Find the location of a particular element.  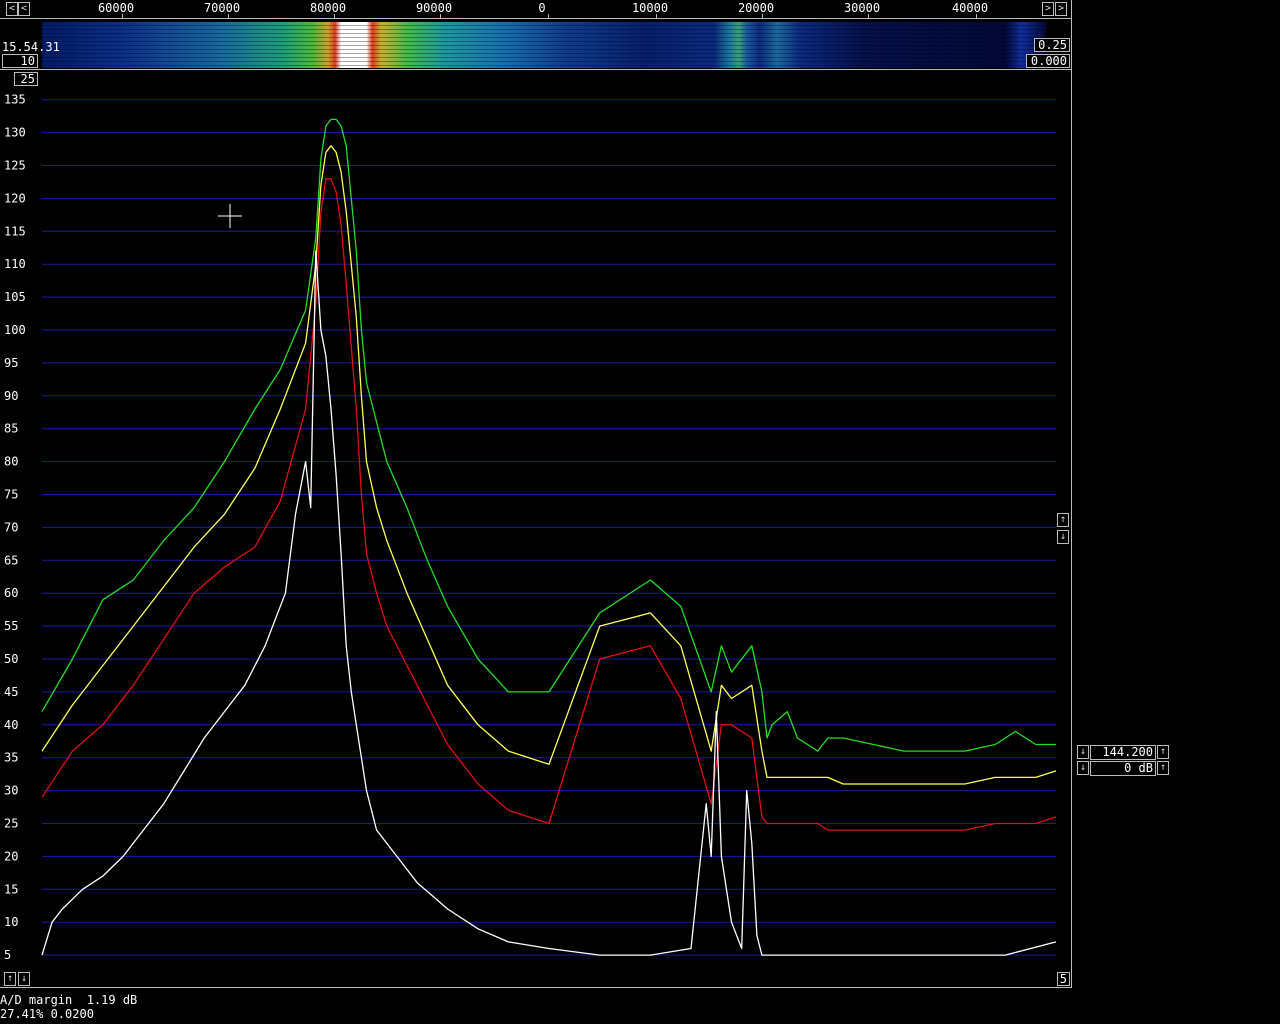

y-axis-label: 40 is located at coordinates (11, 725).